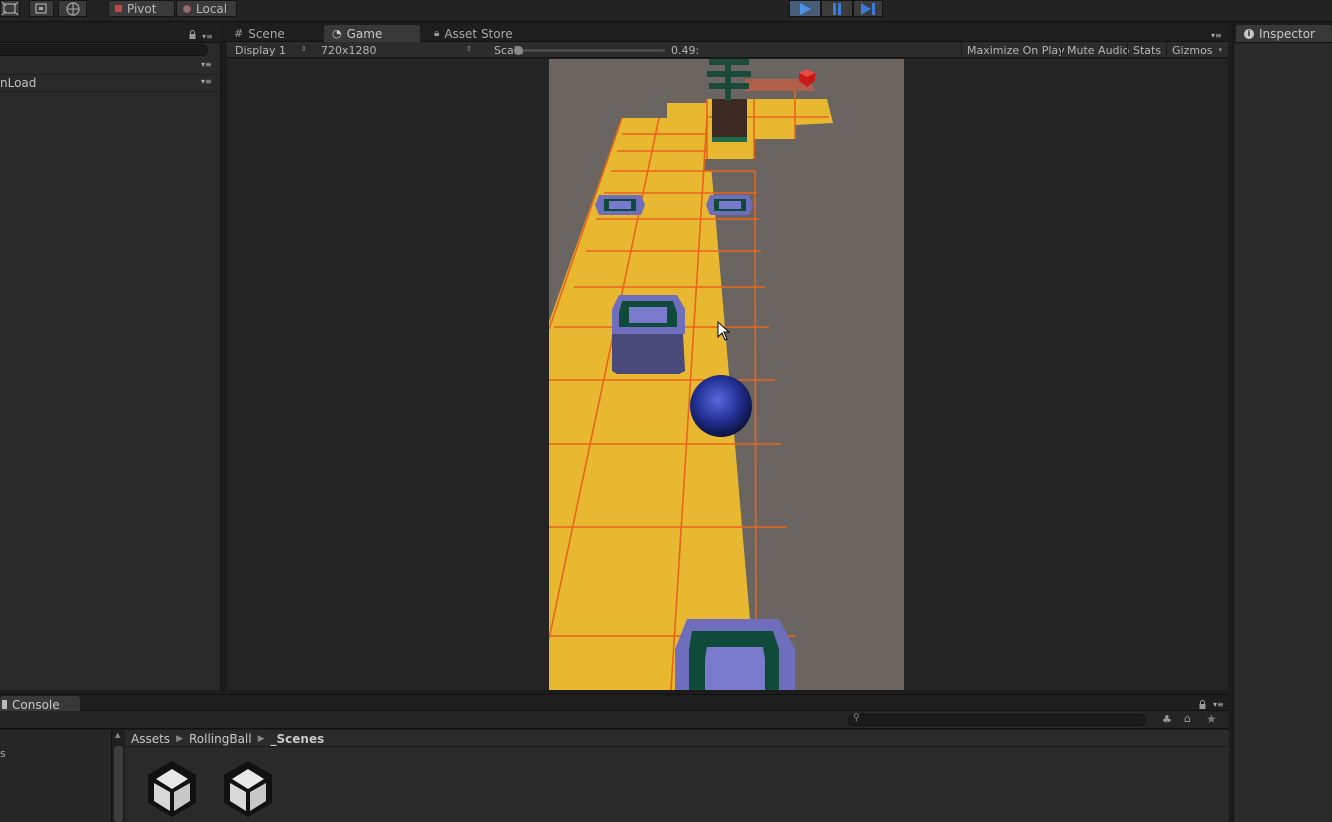  Describe the element at coordinates (685, 50) in the screenshot. I see `scale-value: 0.49:` at that location.